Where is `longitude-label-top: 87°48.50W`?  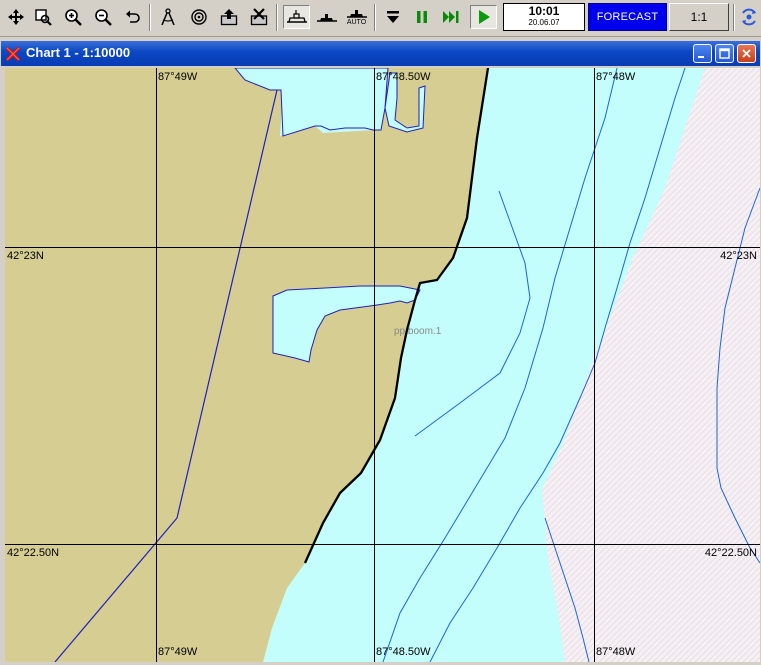
longitude-label-top: 87°48.50W is located at coordinates (403, 77).